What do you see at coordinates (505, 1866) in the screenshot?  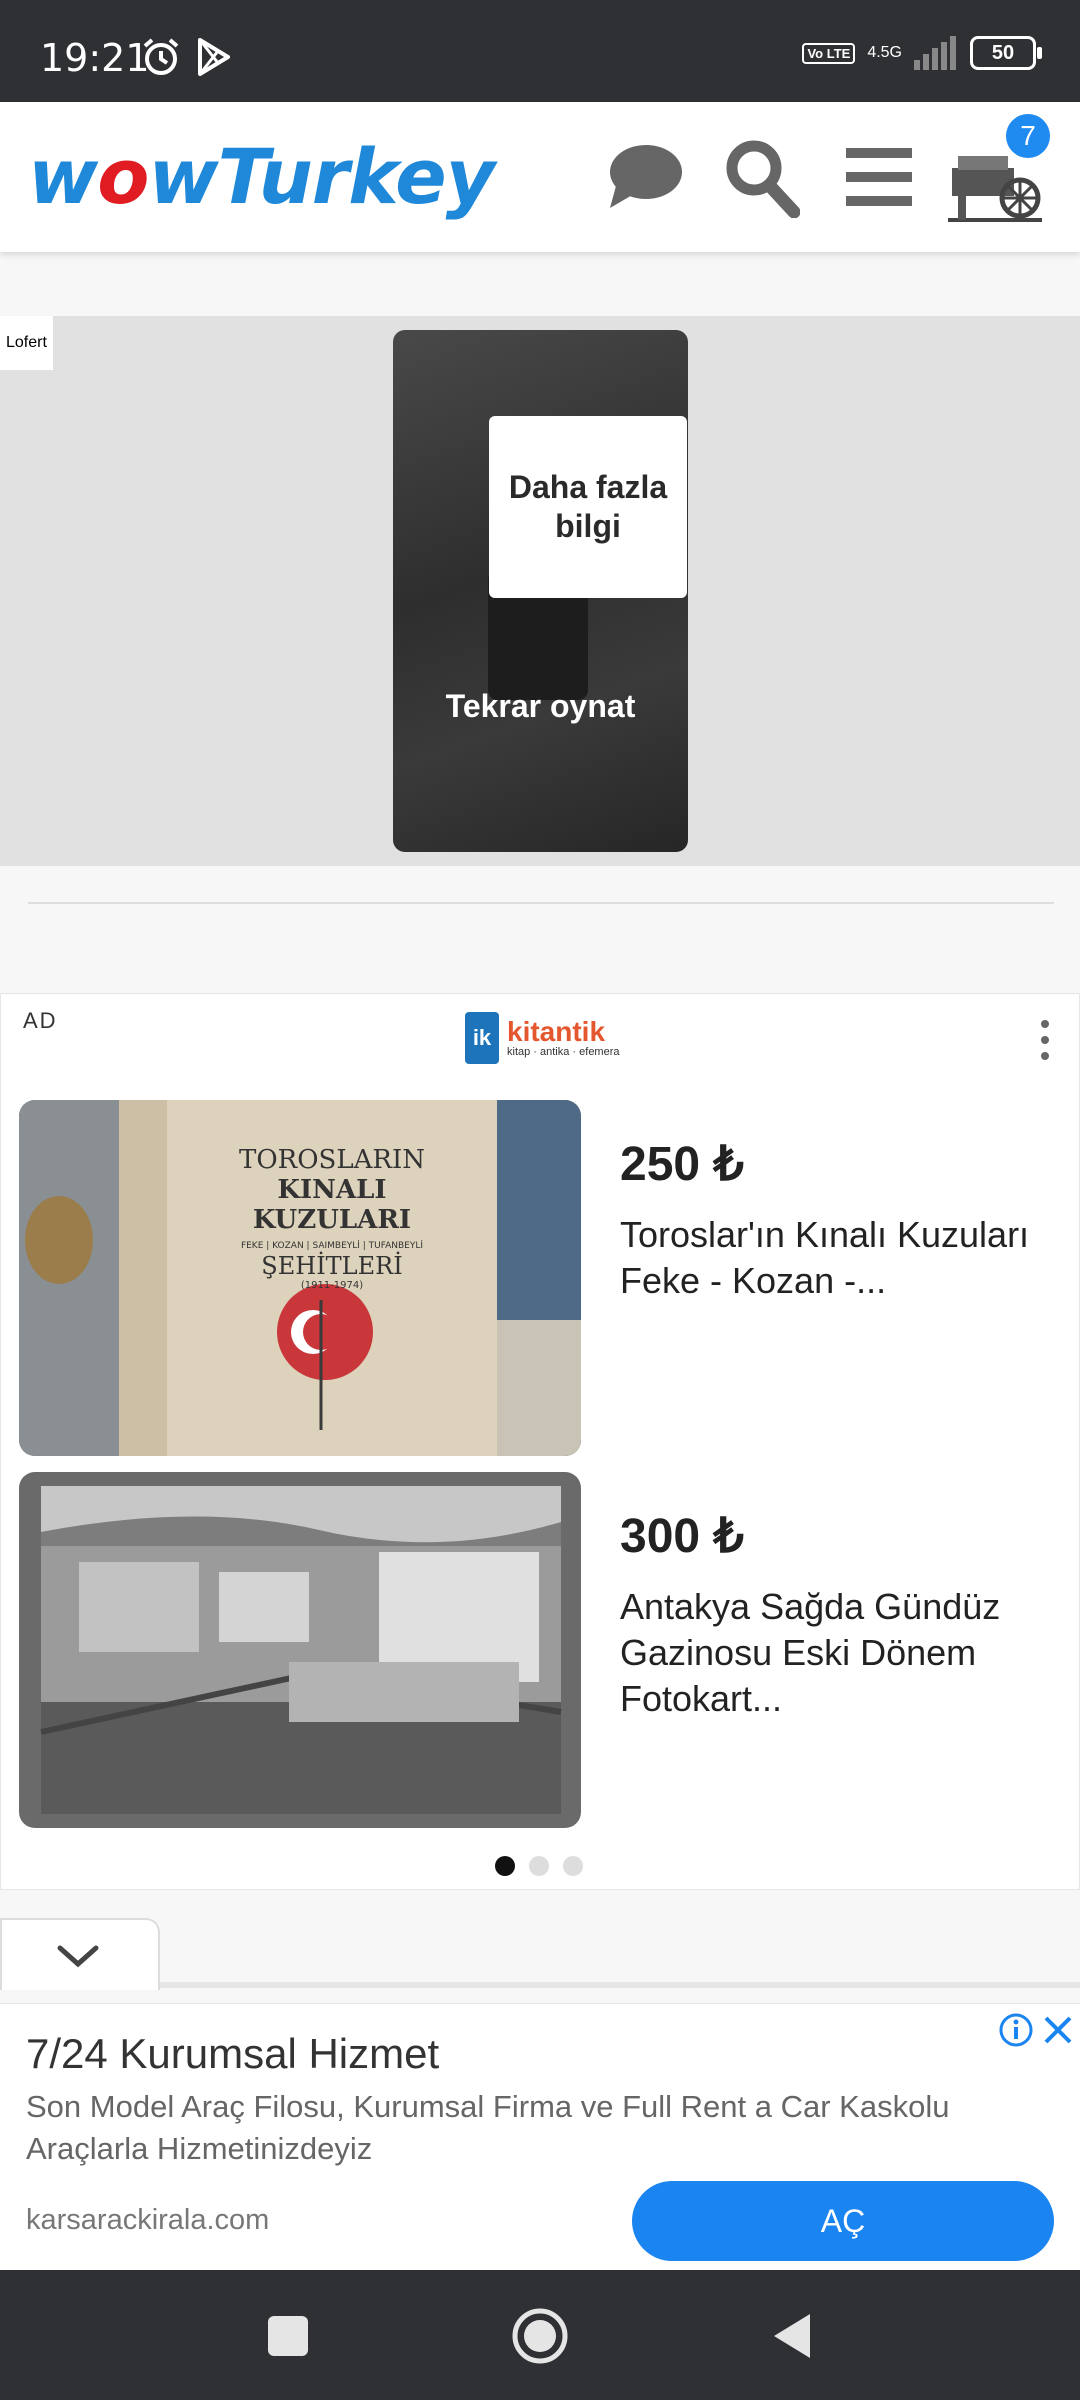 I see `carousel-dot-active` at bounding box center [505, 1866].